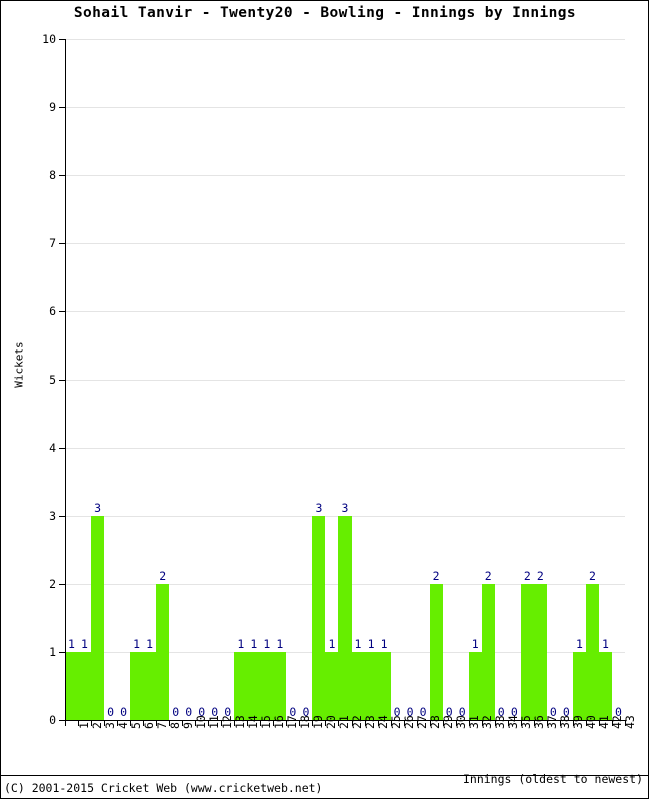  What do you see at coordinates (96, 725) in the screenshot?
I see `x-axis-tick-label: 2` at bounding box center [96, 725].